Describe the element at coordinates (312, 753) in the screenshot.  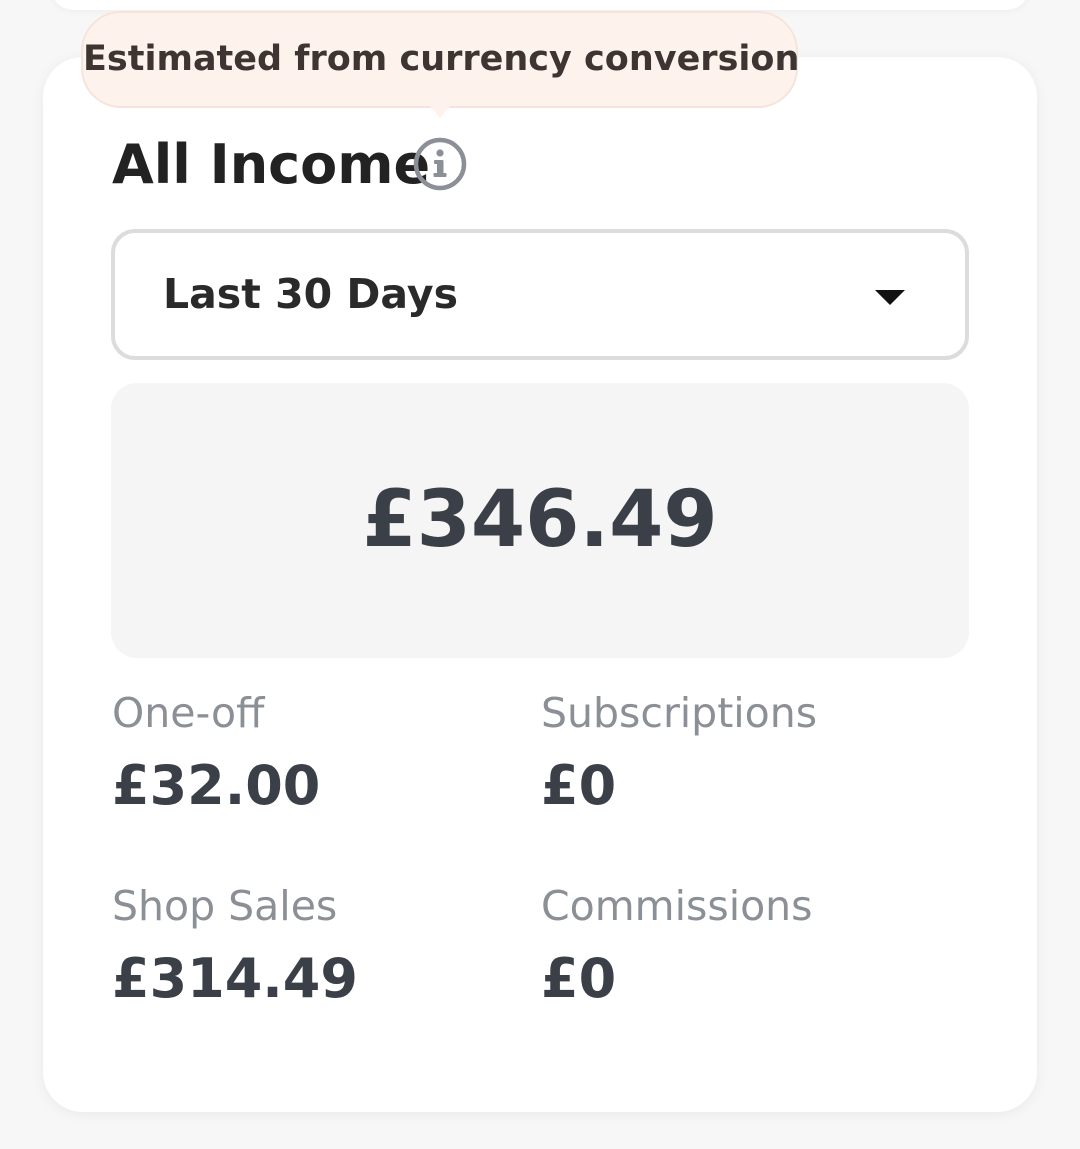
I see `stat-one-off: One-off £32.00` at that location.